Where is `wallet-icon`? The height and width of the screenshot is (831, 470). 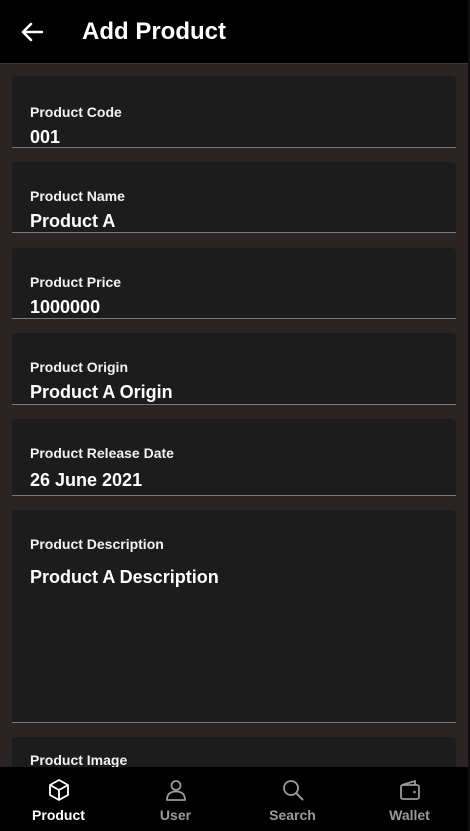 wallet-icon is located at coordinates (410, 790).